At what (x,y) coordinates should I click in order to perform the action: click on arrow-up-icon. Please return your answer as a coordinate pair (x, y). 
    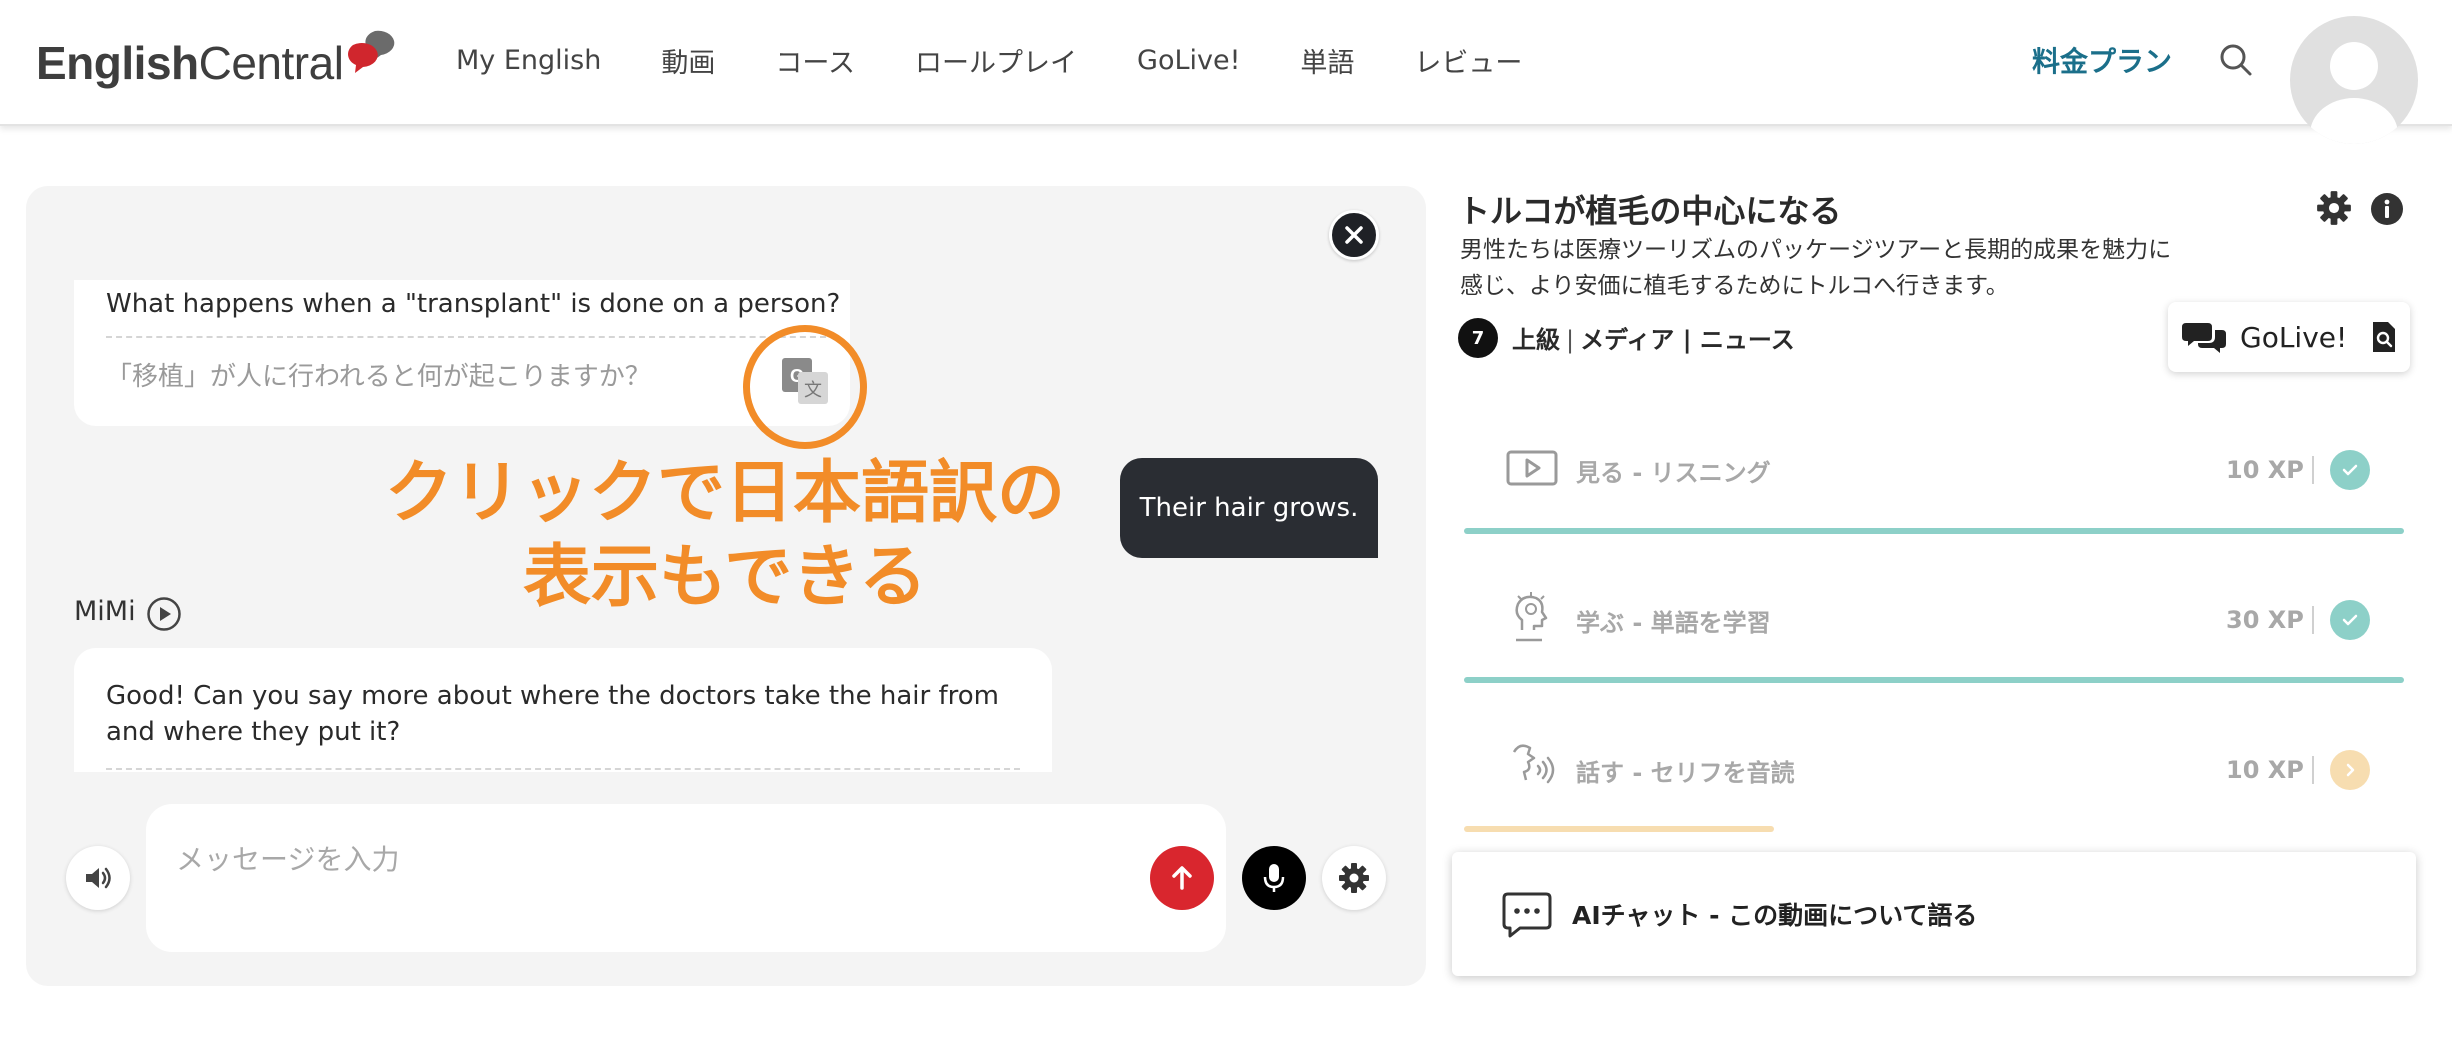
    Looking at the image, I should click on (1182, 878).